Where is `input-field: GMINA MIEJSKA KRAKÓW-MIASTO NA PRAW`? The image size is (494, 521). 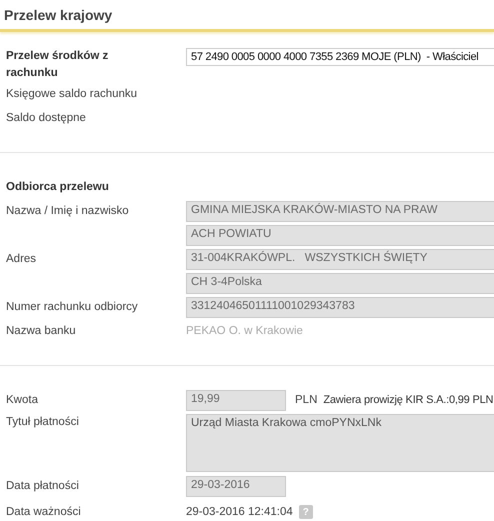 input-field: GMINA MIEJSKA KRAKÓW-MIASTO NA PRAW is located at coordinates (340, 211).